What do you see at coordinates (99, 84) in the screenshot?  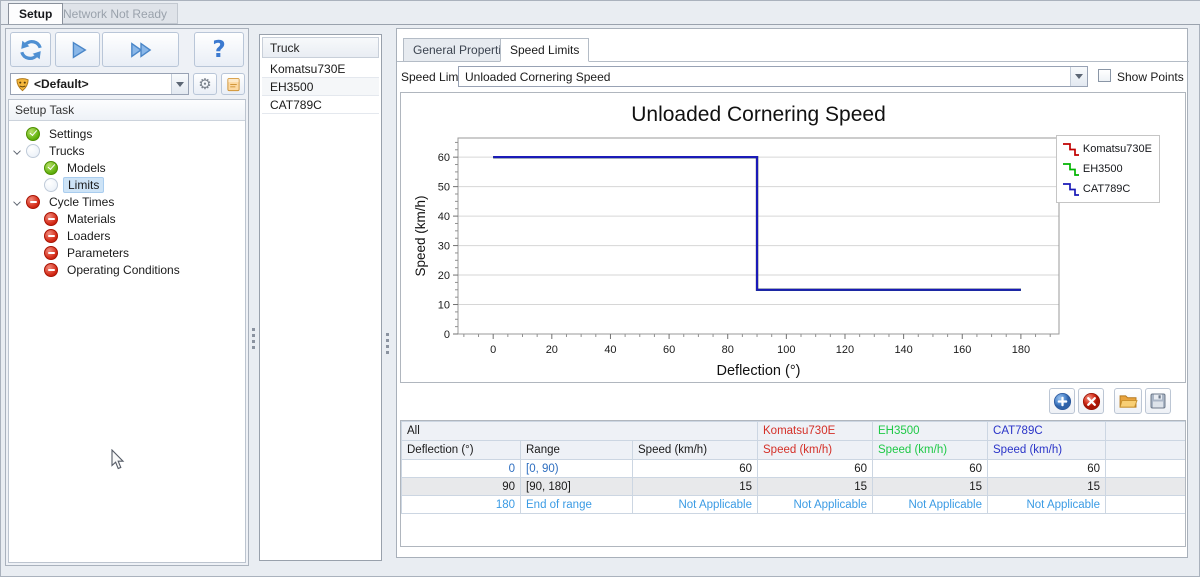 I see `profile-select: <Default>` at bounding box center [99, 84].